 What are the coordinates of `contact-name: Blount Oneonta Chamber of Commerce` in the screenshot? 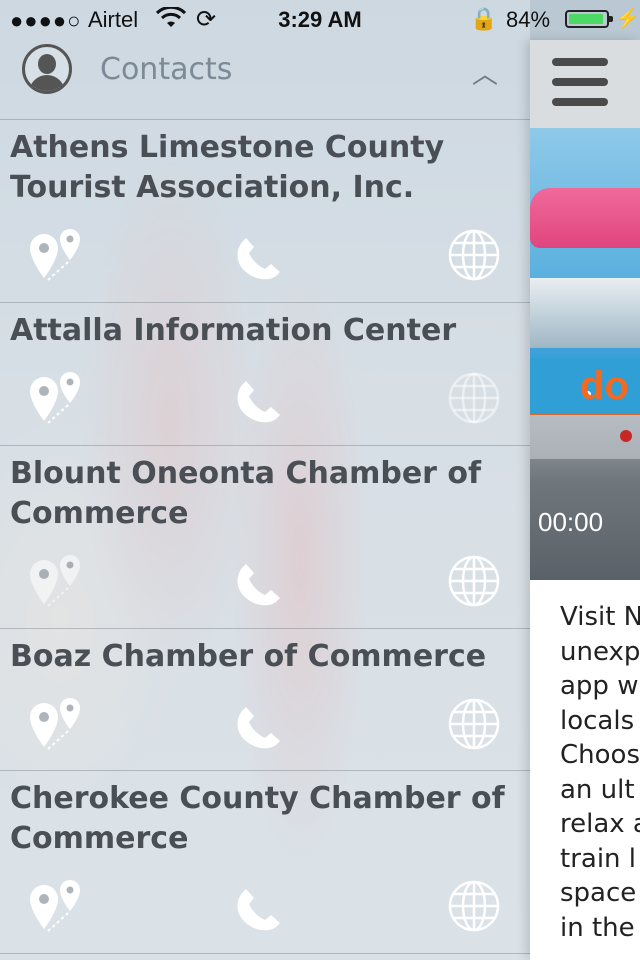 It's located at (246, 493).